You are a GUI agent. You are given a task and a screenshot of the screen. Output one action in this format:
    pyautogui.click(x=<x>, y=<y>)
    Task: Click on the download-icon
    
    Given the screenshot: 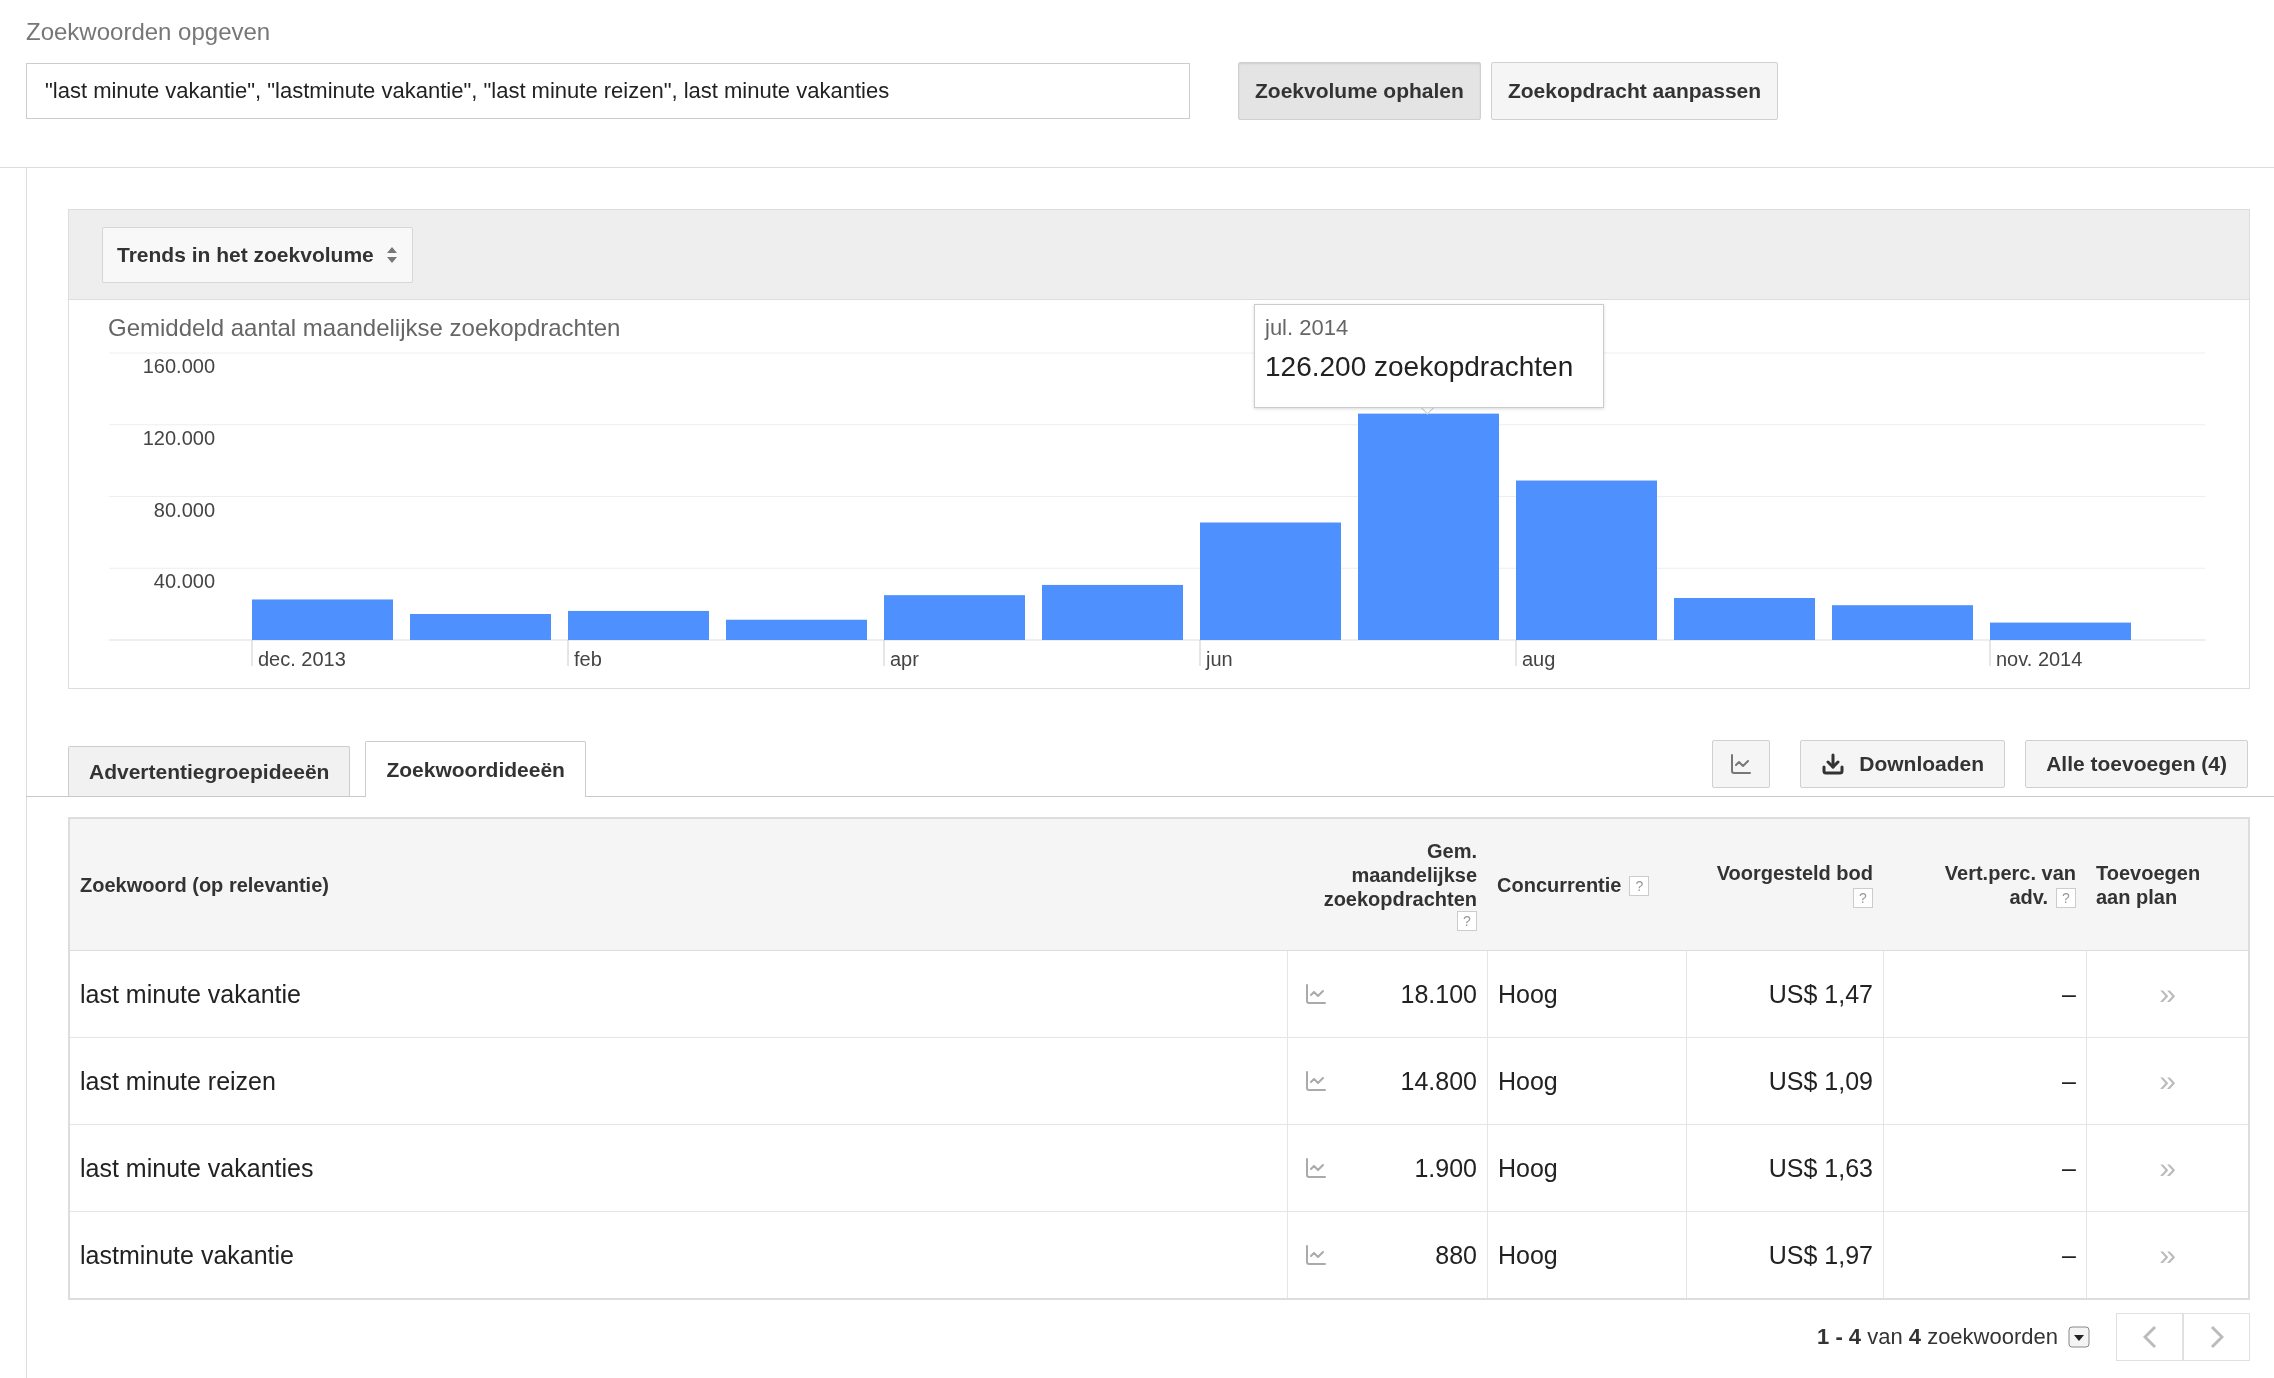 What is the action you would take?
    pyautogui.click(x=1833, y=764)
    